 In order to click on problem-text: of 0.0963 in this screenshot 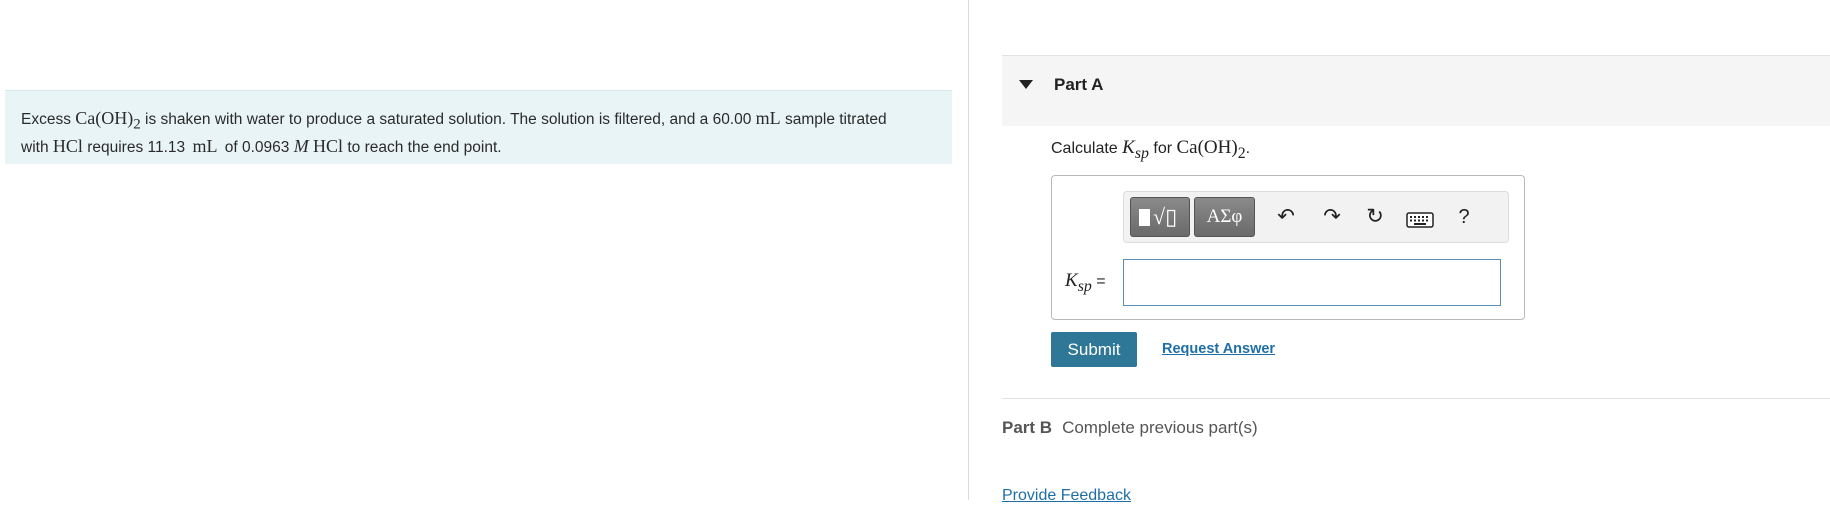, I will do `click(257, 147)`.